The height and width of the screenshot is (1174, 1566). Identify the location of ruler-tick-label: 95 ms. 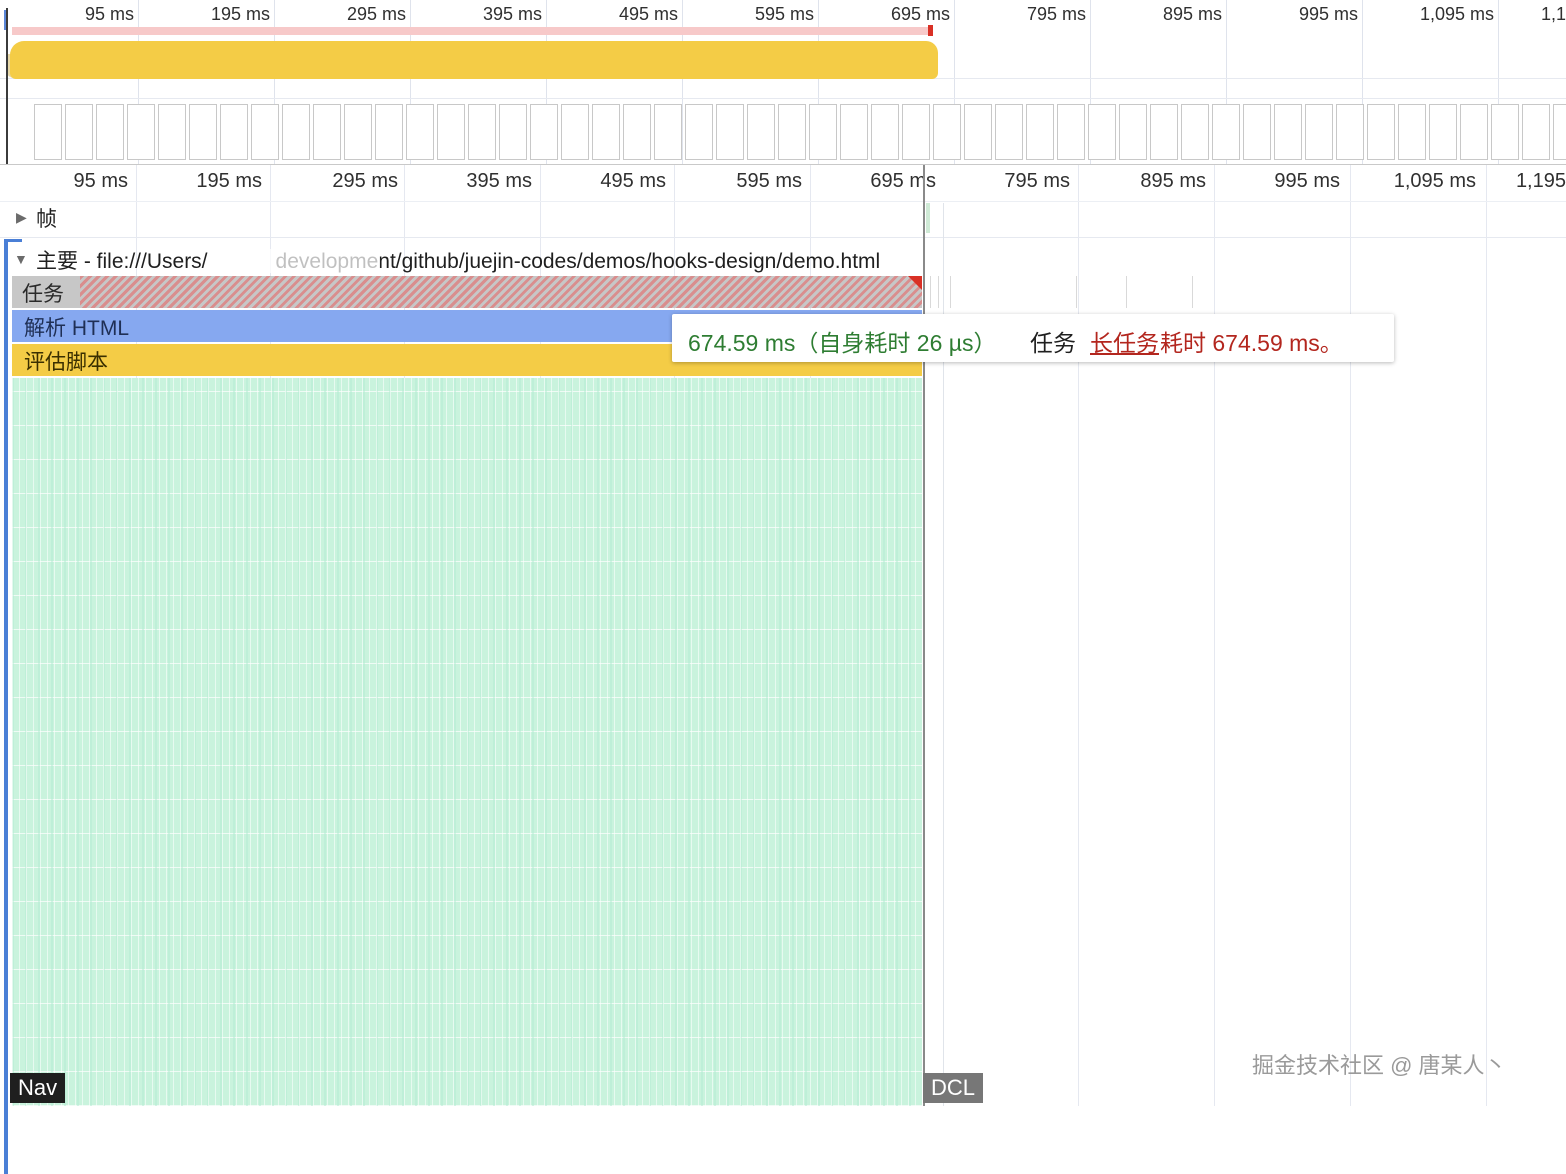
(100, 181).